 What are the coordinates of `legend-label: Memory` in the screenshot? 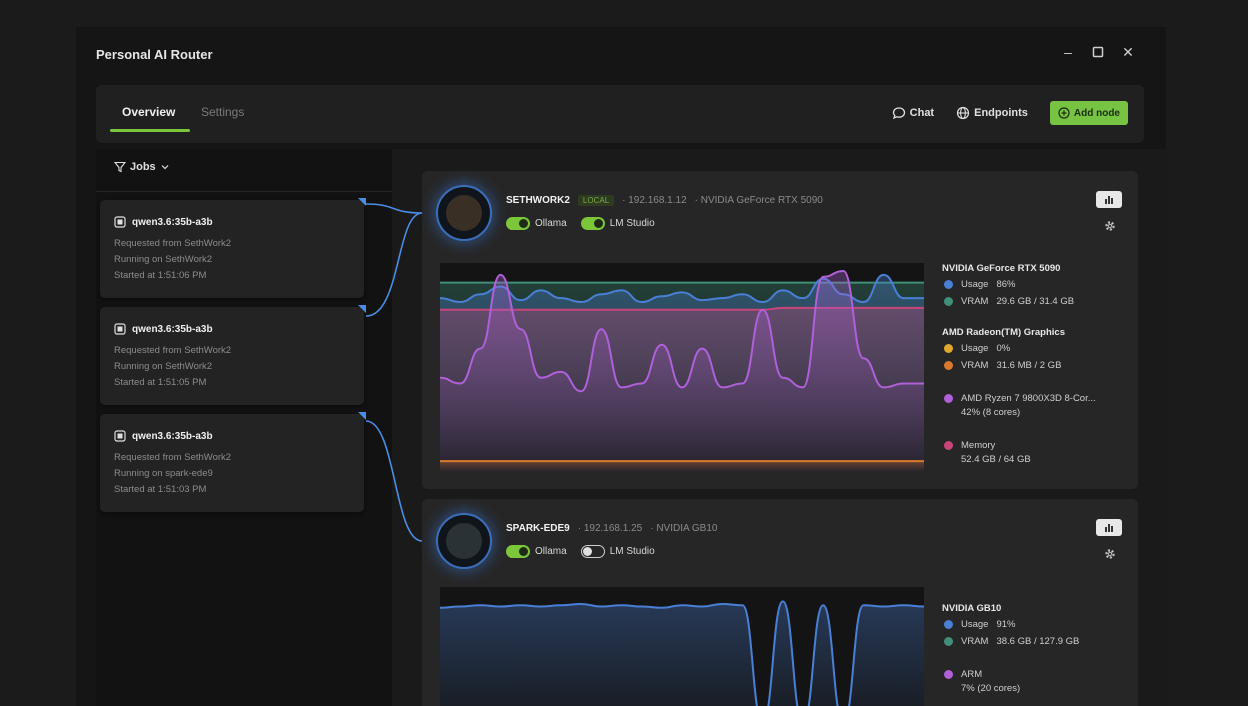 It's located at (978, 445).